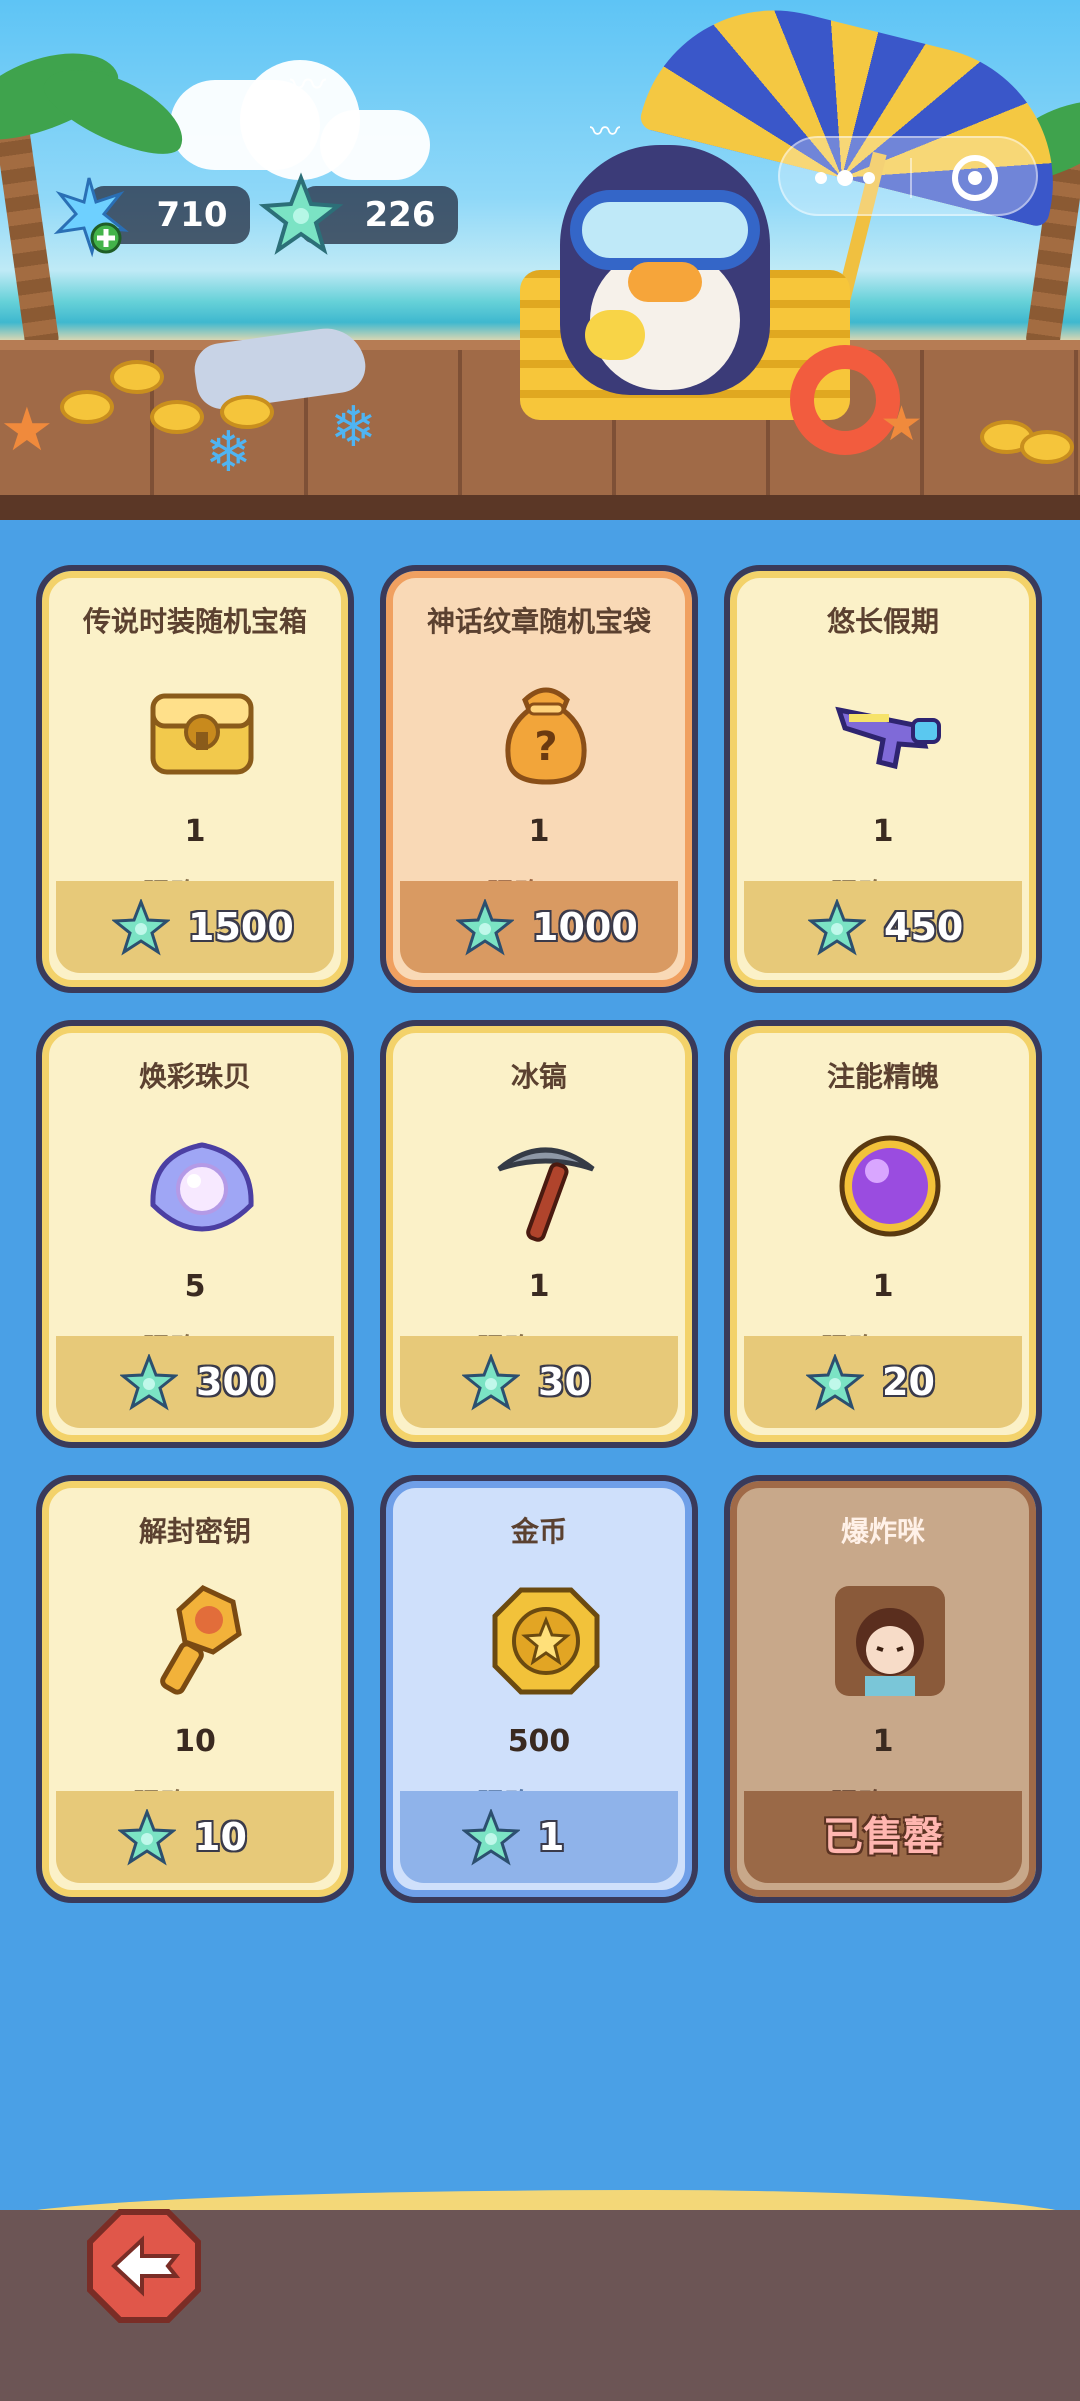  I want to click on buy-button: 1500, so click(195, 927).